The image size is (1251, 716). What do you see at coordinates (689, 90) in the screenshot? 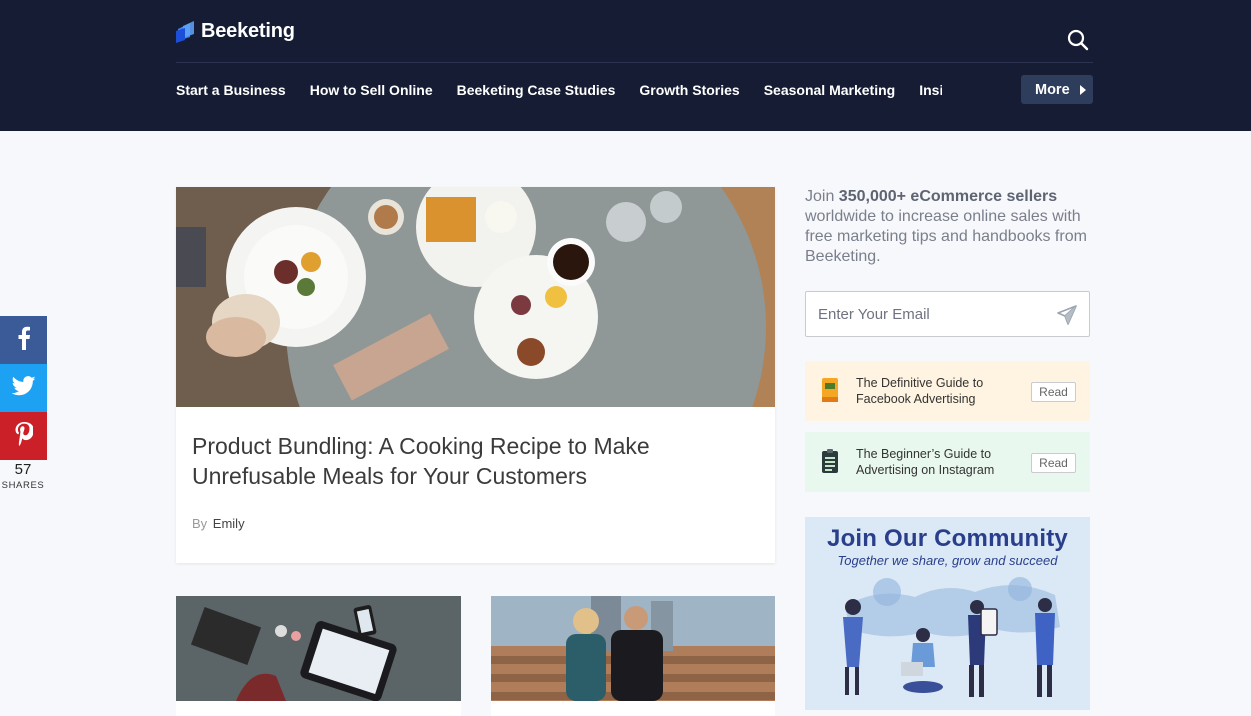
I see `nav-growth-stories: Growth Stories` at bounding box center [689, 90].